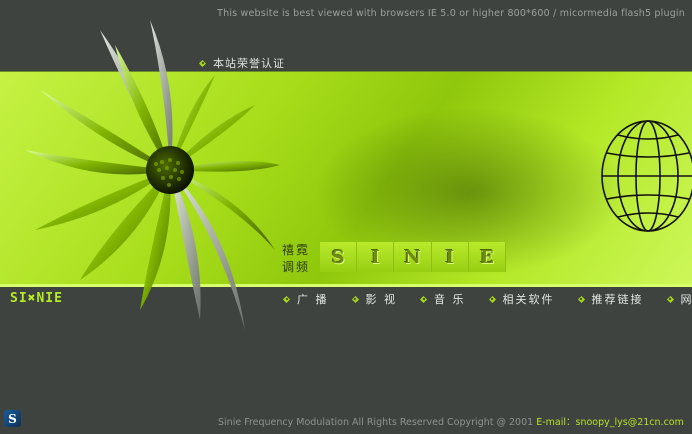 The width and height of the screenshot is (692, 434). Describe the element at coordinates (646, 176) in the screenshot. I see `globe-icon` at that location.